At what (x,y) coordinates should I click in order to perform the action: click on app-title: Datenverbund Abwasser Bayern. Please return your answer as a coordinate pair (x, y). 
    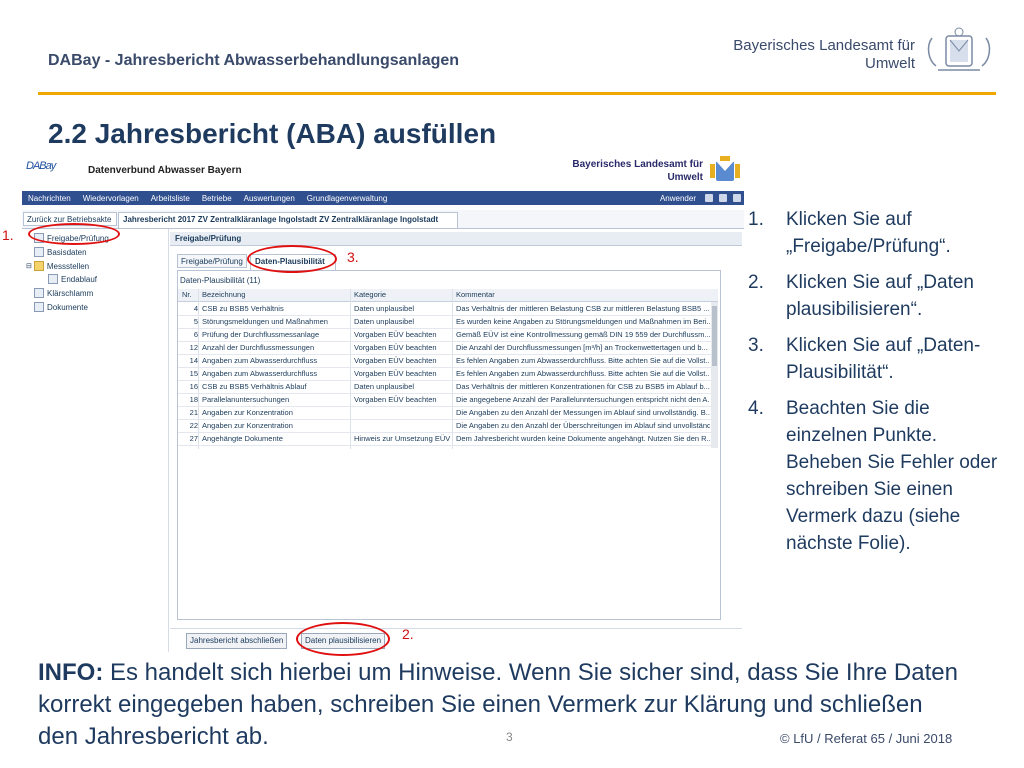
    Looking at the image, I should click on (165, 170).